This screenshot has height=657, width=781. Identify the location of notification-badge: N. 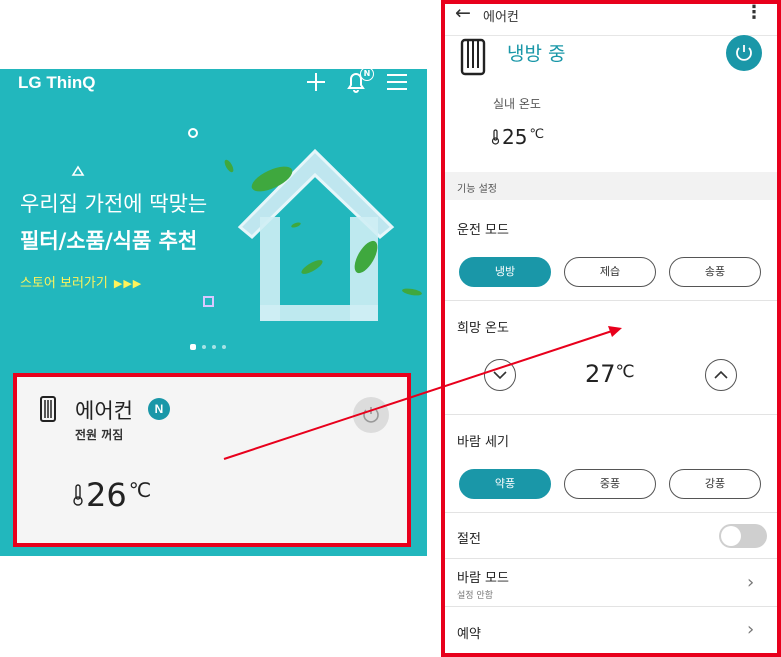
(367, 75).